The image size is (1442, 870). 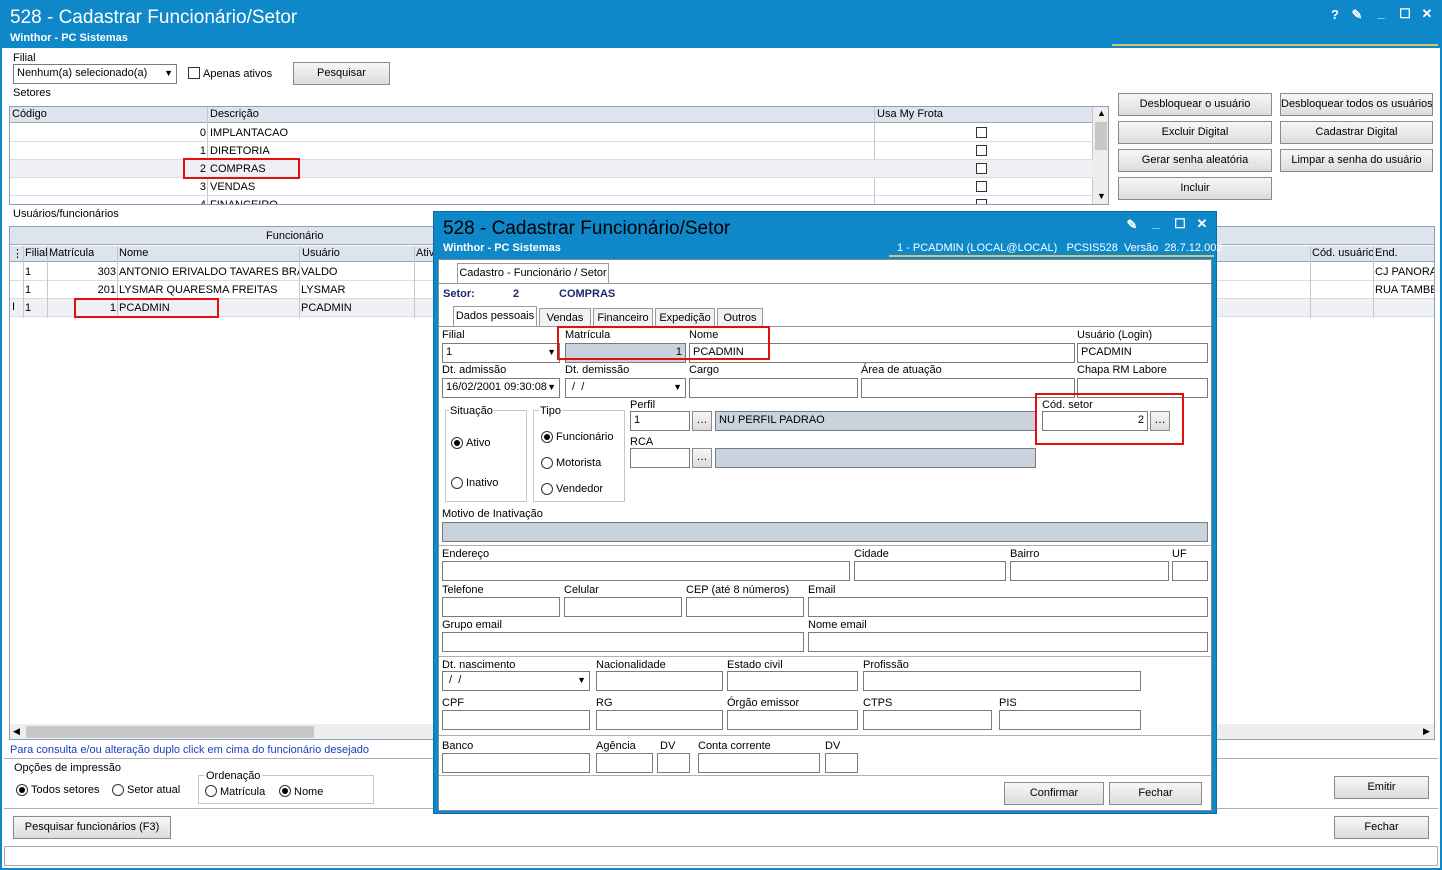 What do you see at coordinates (1101, 113) in the screenshot?
I see `scroll-up-icon: ▲` at bounding box center [1101, 113].